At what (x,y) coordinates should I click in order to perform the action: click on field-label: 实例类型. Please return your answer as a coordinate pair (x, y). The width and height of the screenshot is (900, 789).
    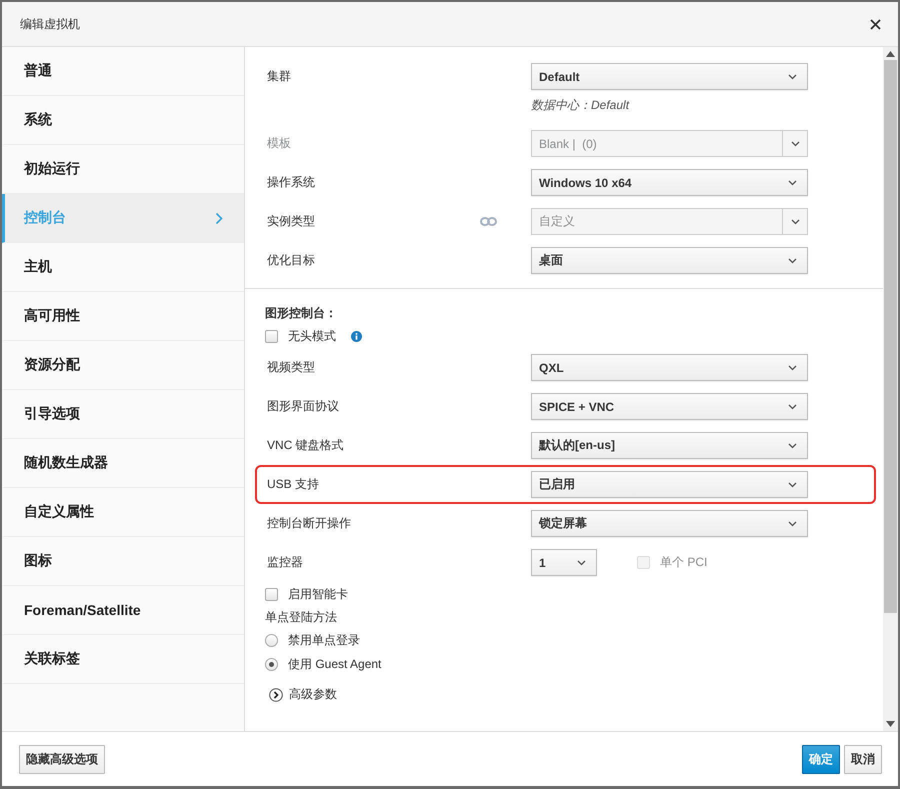
    Looking at the image, I should click on (291, 221).